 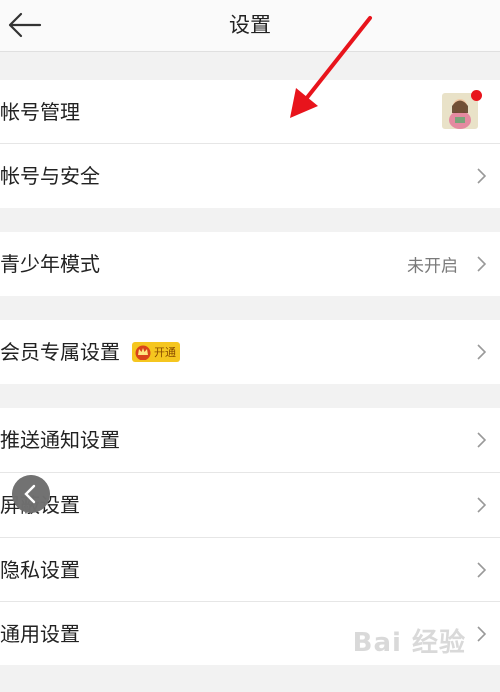 What do you see at coordinates (143, 352) in the screenshot?
I see `crown-icon` at bounding box center [143, 352].